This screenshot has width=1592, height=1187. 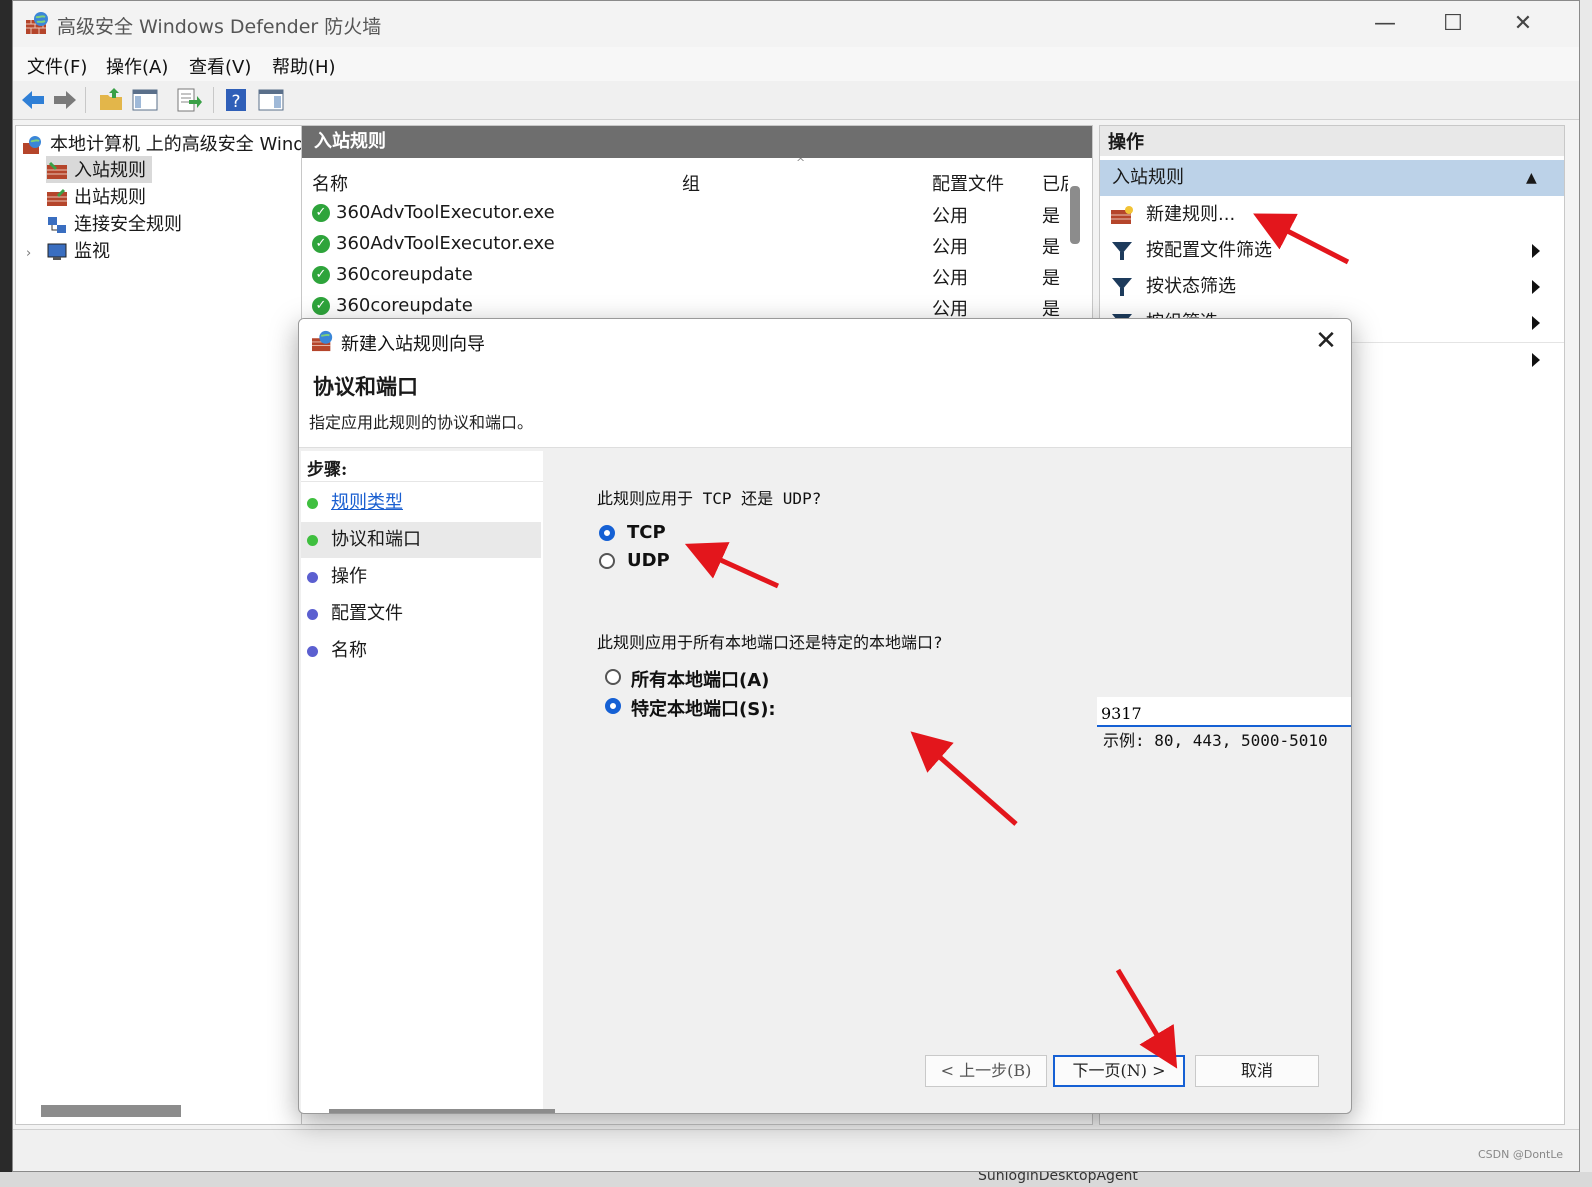 What do you see at coordinates (1332, 141) in the screenshot?
I see `actions-pane-title: 操作` at bounding box center [1332, 141].